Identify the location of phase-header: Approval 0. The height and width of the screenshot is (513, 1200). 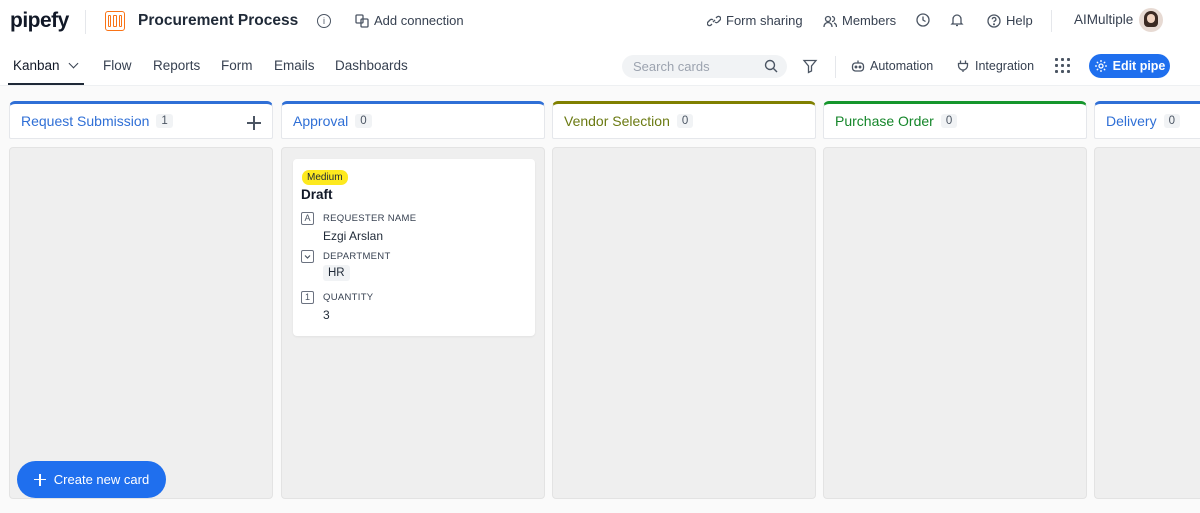
(413, 120).